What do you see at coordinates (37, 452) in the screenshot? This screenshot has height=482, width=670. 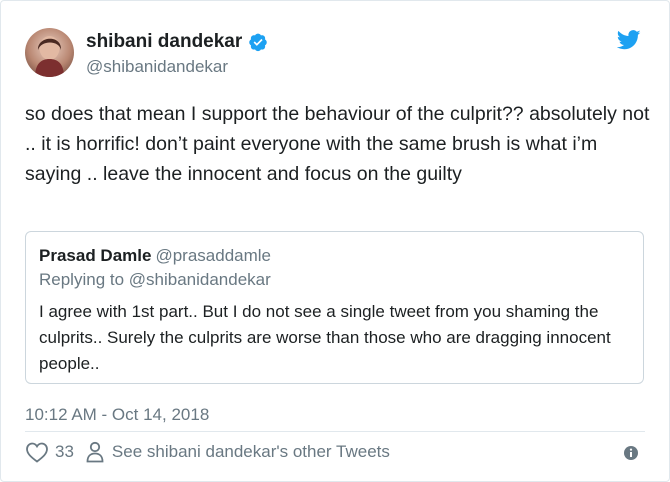 I see `heart-icon` at bounding box center [37, 452].